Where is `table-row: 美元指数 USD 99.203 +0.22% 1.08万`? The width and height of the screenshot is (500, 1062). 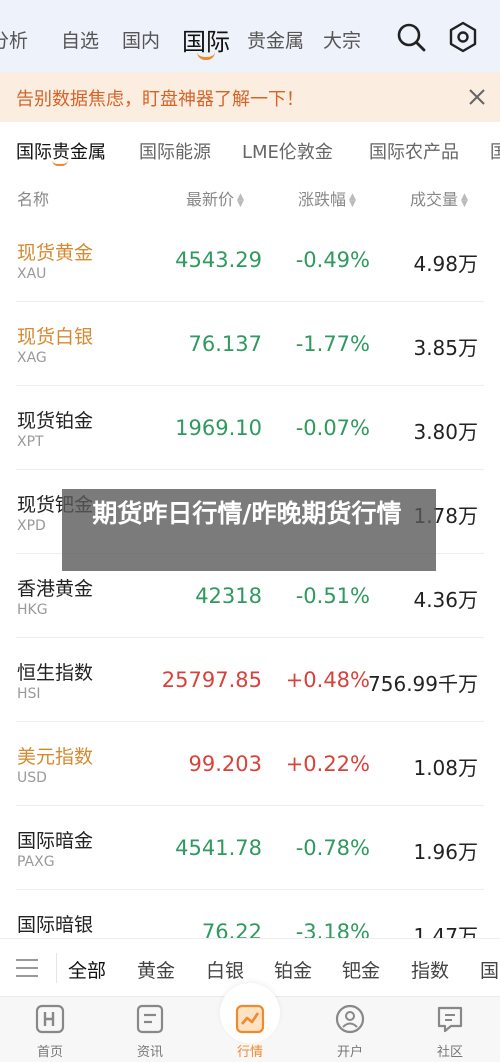
table-row: 美元指数 USD 99.203 +0.22% 1.08万 is located at coordinates (250, 764).